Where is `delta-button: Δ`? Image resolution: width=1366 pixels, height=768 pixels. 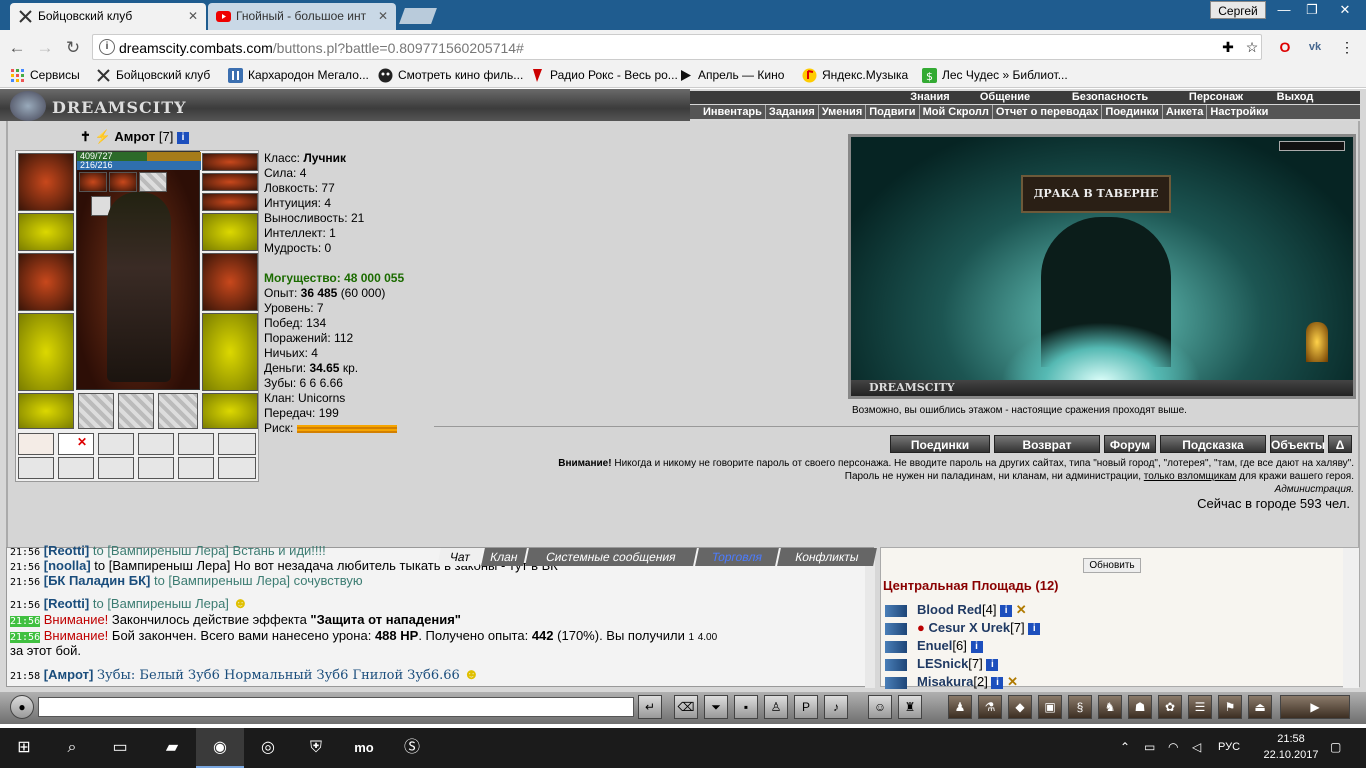 delta-button: Δ is located at coordinates (1340, 444).